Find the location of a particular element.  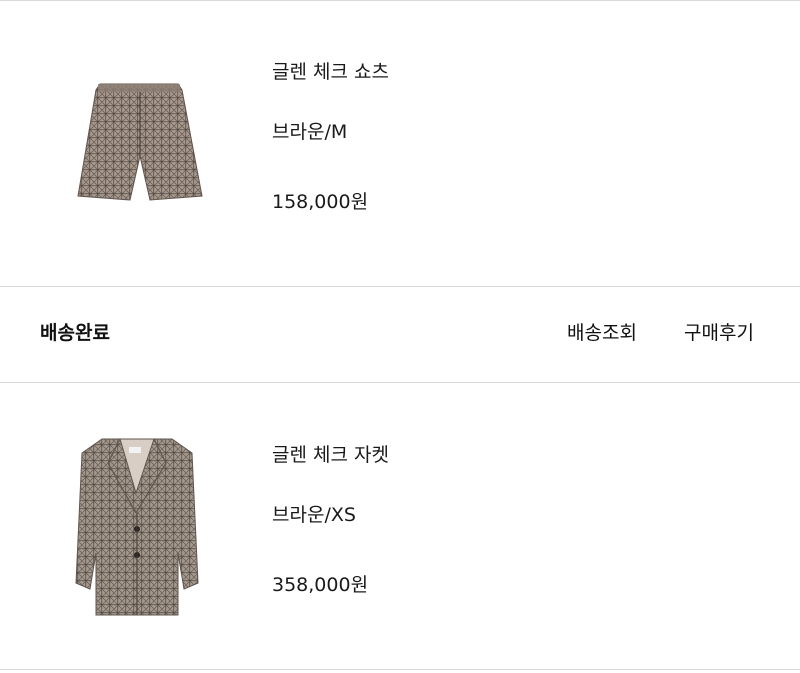

product-price: 358,000원 is located at coordinates (320, 585).